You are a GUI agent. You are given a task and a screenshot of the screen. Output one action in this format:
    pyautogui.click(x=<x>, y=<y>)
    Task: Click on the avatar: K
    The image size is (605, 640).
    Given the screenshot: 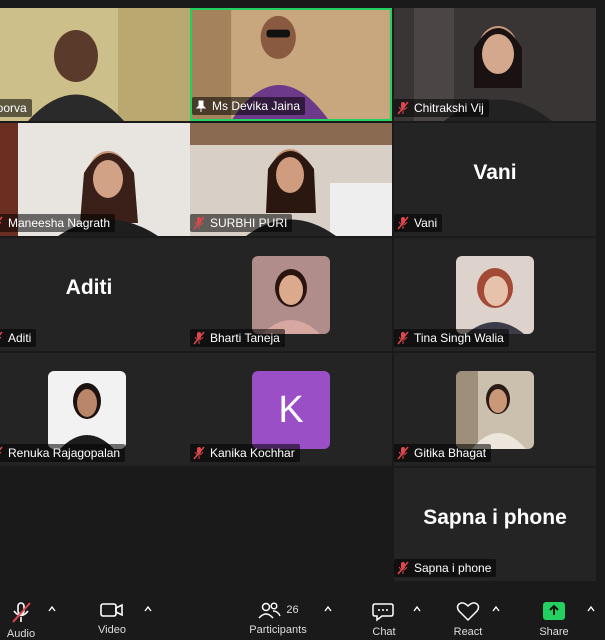 What is the action you would take?
    pyautogui.click(x=291, y=410)
    